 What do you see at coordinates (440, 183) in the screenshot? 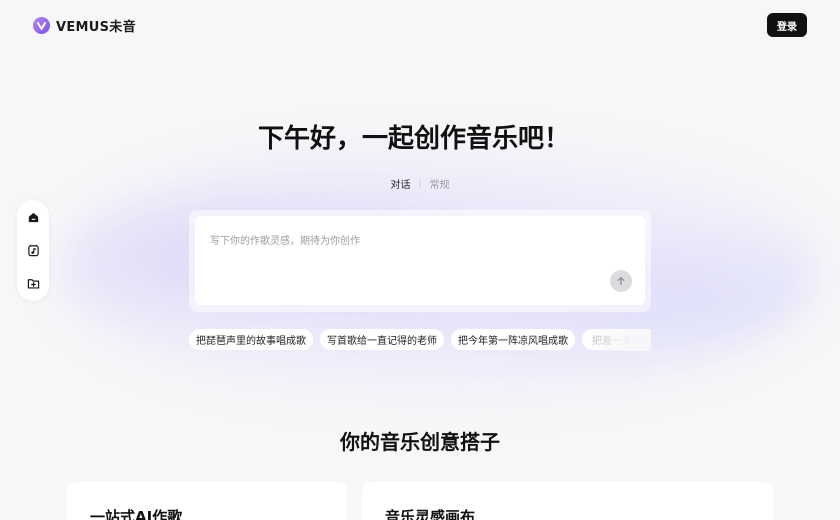
I see `tab-normal: 常规` at bounding box center [440, 183].